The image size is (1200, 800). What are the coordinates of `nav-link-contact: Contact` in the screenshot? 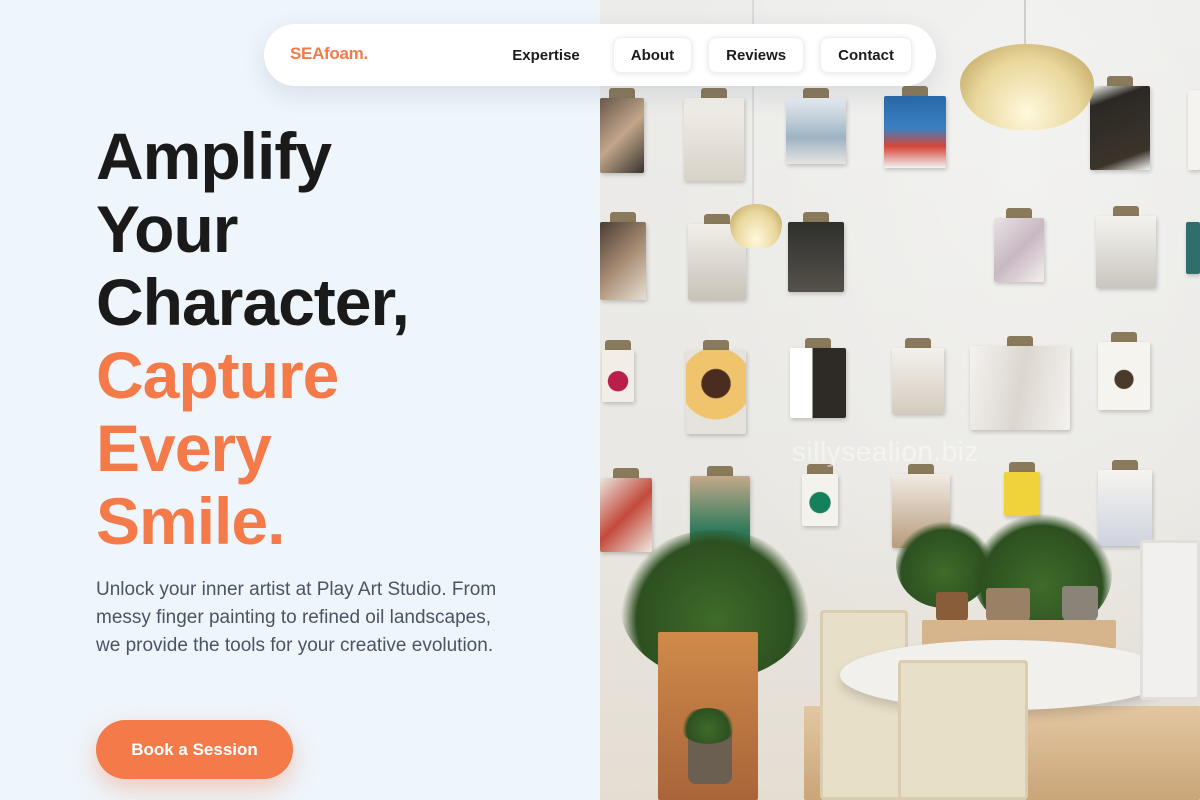 It's located at (866, 55).